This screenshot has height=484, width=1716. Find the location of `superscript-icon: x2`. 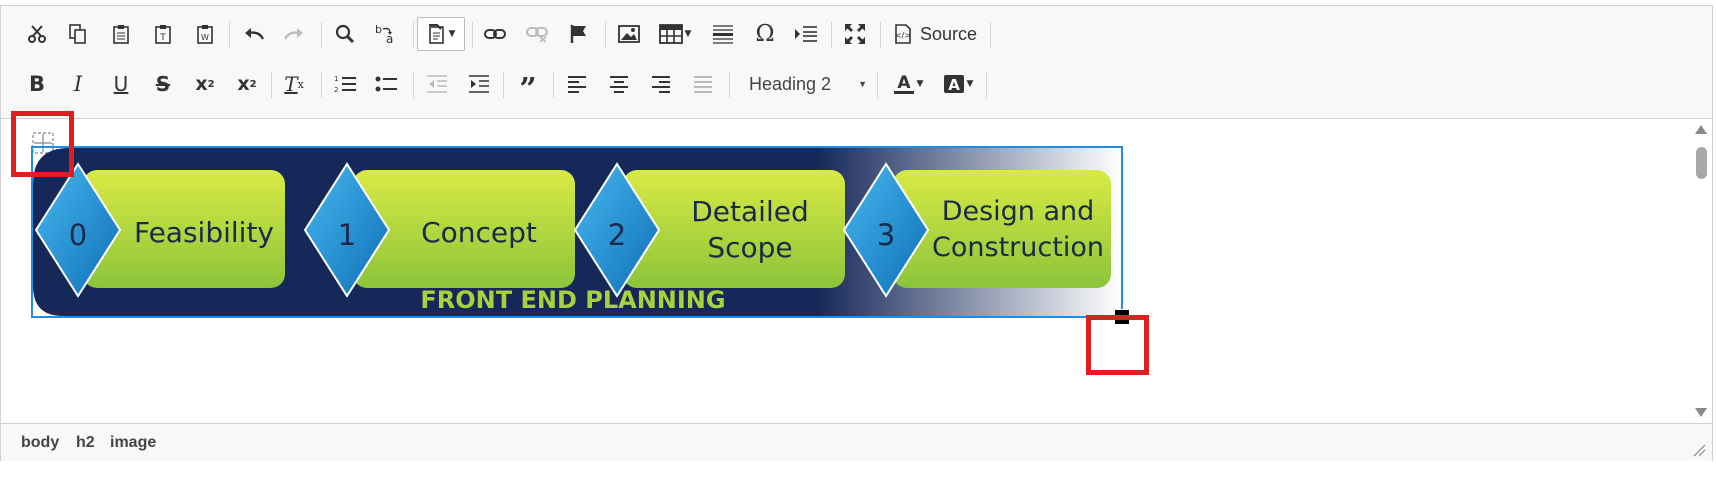

superscript-icon: x2 is located at coordinates (247, 84).